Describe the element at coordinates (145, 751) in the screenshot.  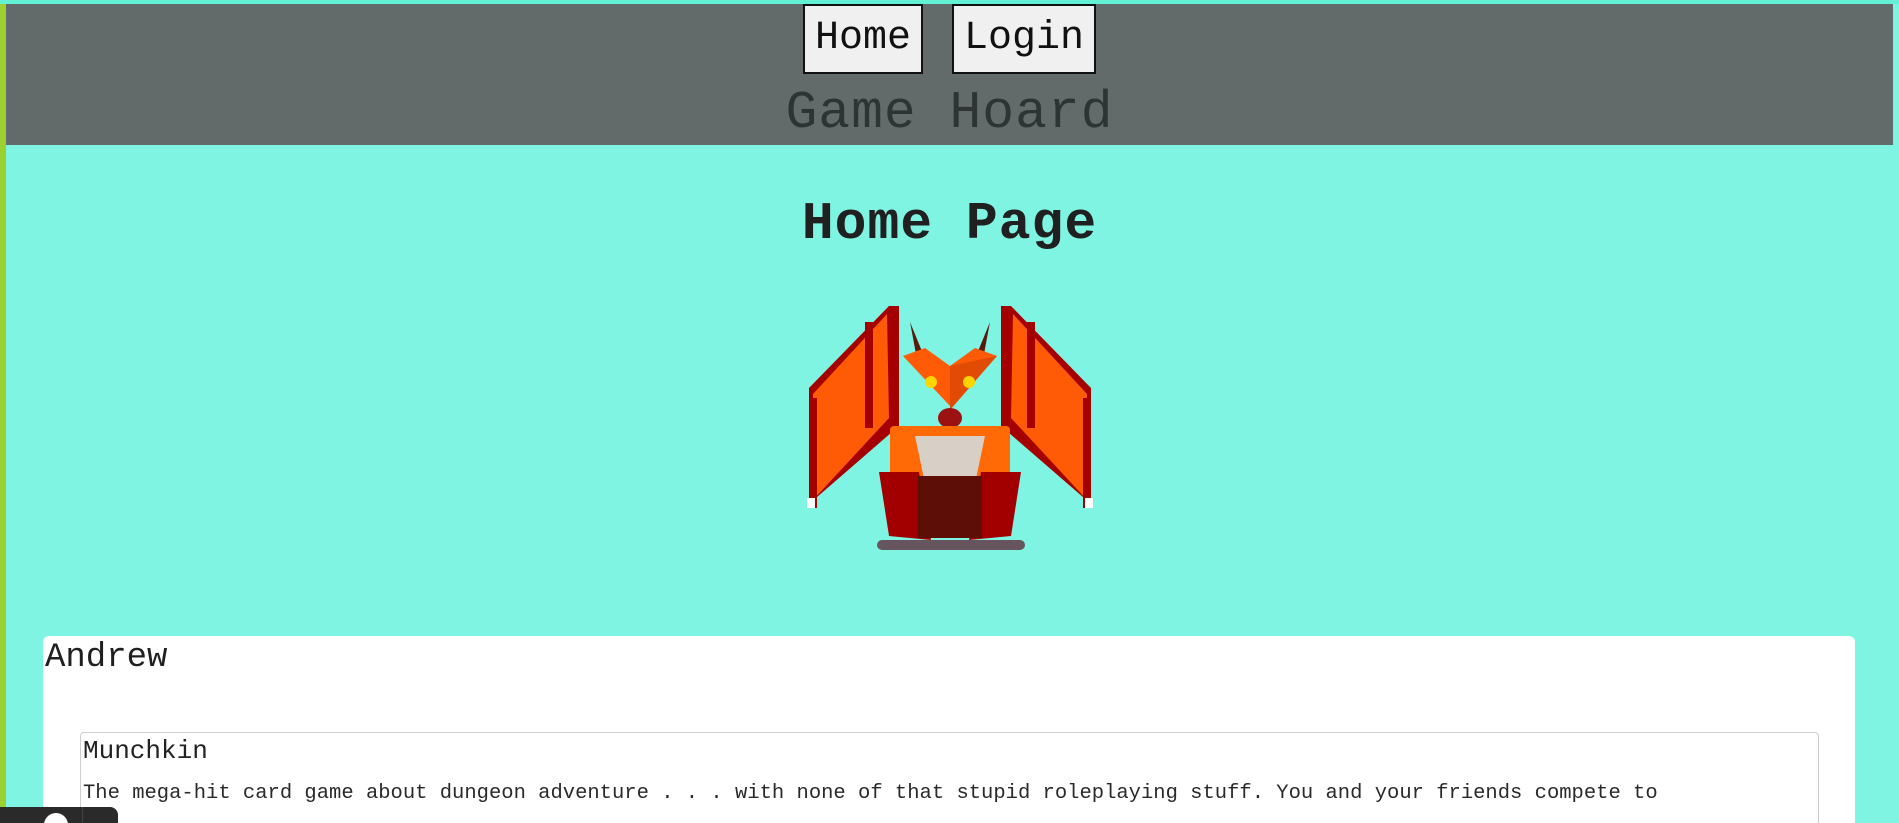
I see `game-title: Munchkin` at that location.